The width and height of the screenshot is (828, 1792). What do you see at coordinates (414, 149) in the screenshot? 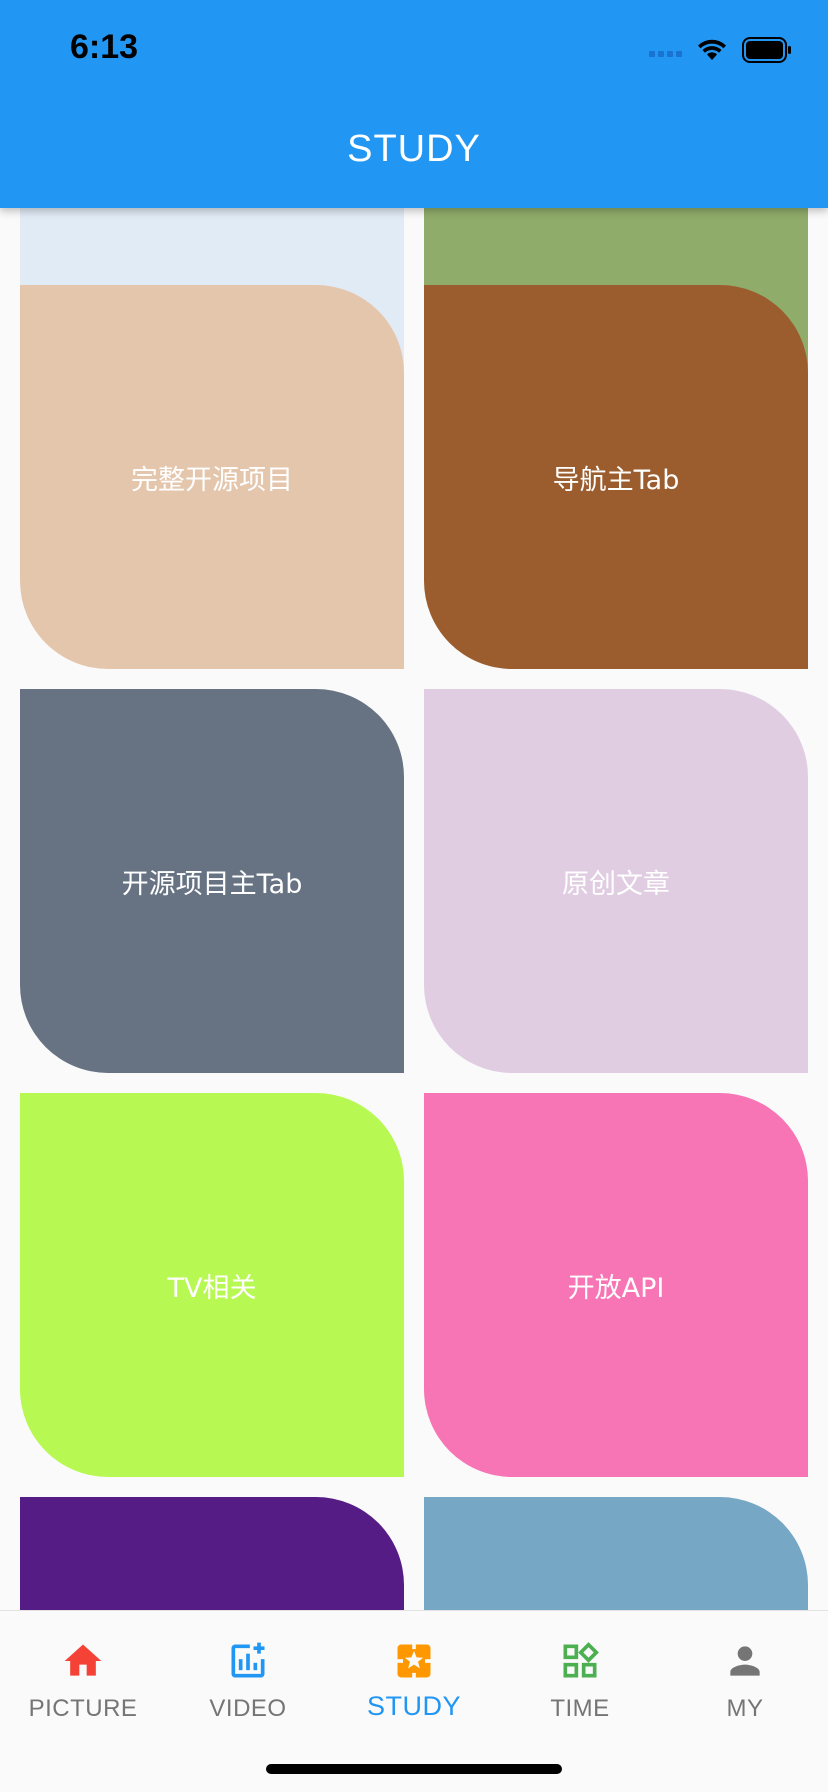
I see `page-title: STUDY` at bounding box center [414, 149].